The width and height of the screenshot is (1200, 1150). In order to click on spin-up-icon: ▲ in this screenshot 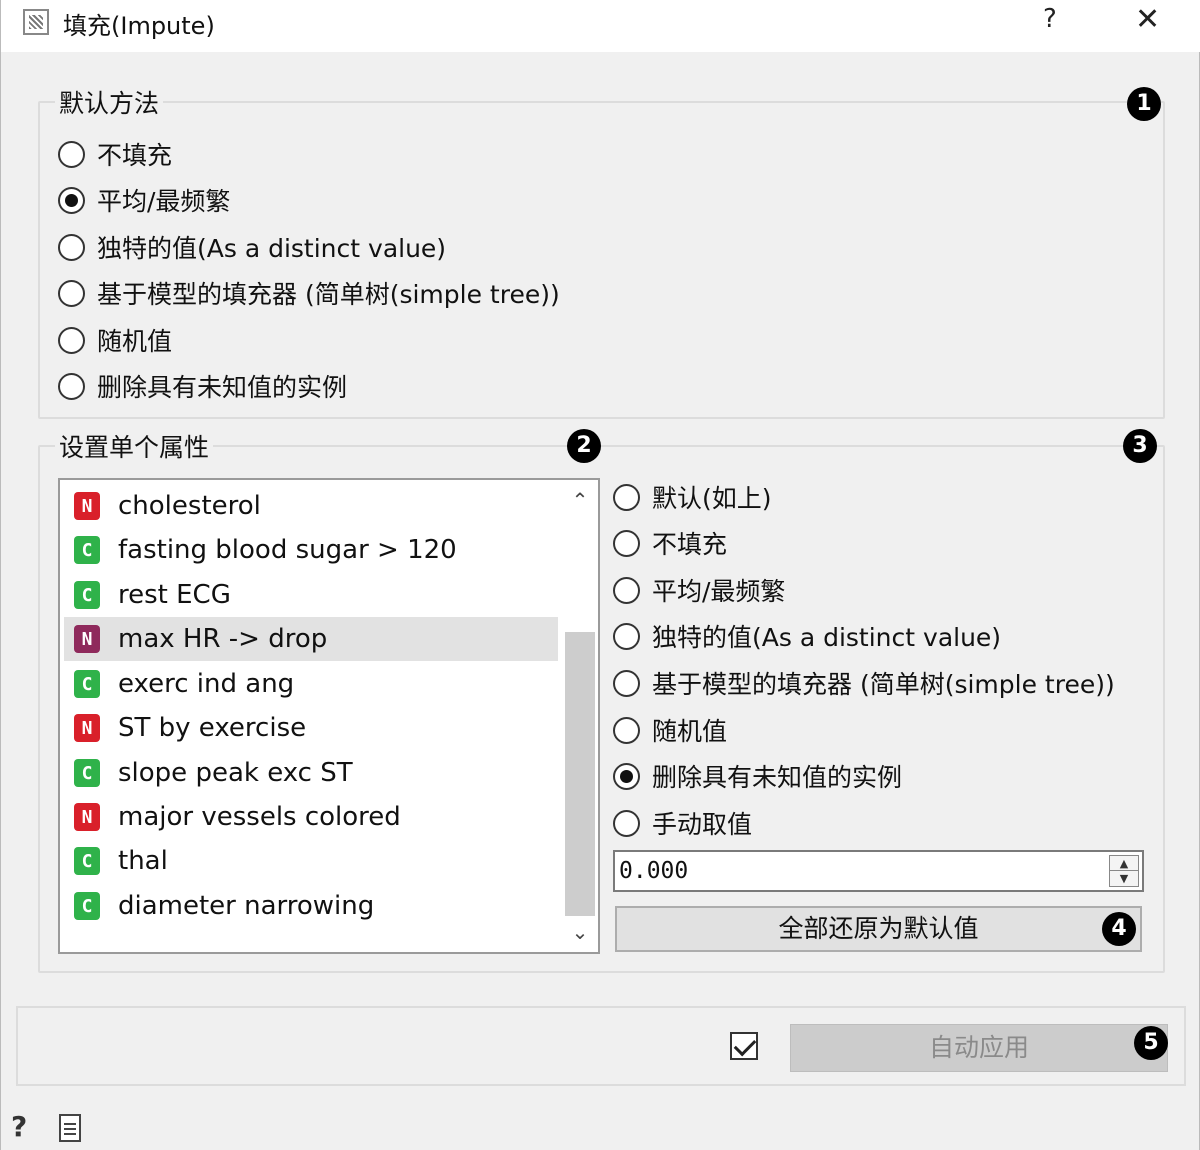, I will do `click(1124, 863)`.